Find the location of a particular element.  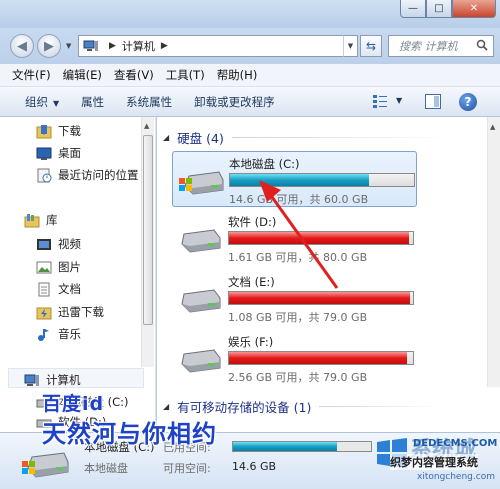

drive-usage-fill is located at coordinates (318, 358).